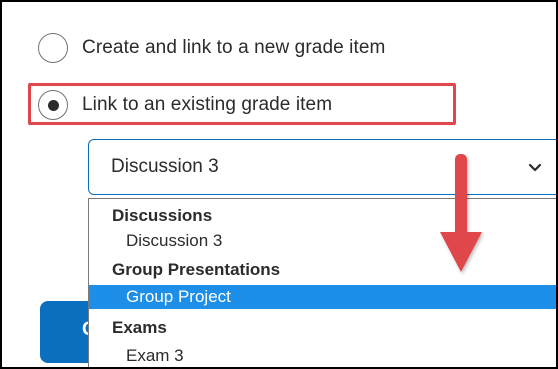 This screenshot has height=369, width=558. What do you see at coordinates (461, 213) in the screenshot?
I see `arrow-down-icon` at bounding box center [461, 213].